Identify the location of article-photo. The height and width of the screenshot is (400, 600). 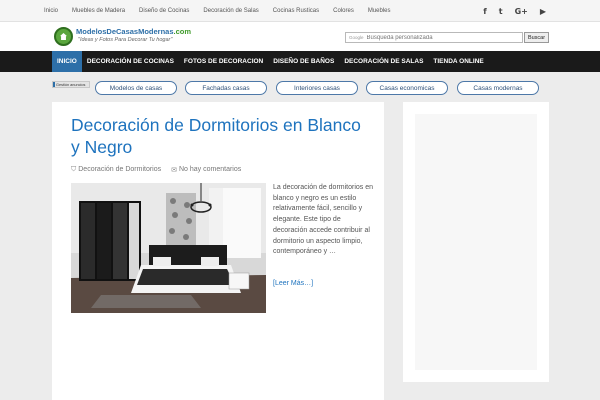
(168, 248).